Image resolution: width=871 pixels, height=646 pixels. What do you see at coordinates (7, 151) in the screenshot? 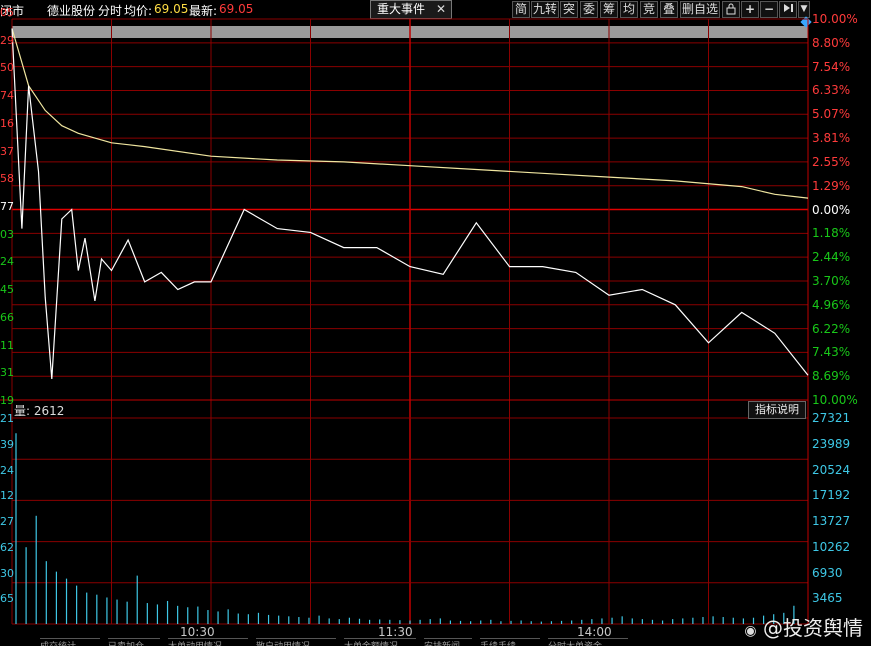
I see `left-axis-tick: 37` at bounding box center [7, 151].